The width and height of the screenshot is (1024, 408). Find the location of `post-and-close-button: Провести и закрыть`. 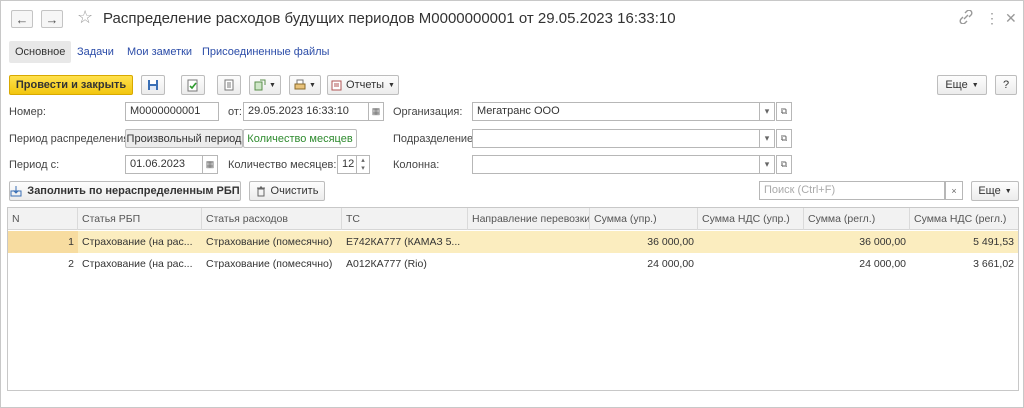

post-and-close-button: Провести и закрыть is located at coordinates (71, 85).